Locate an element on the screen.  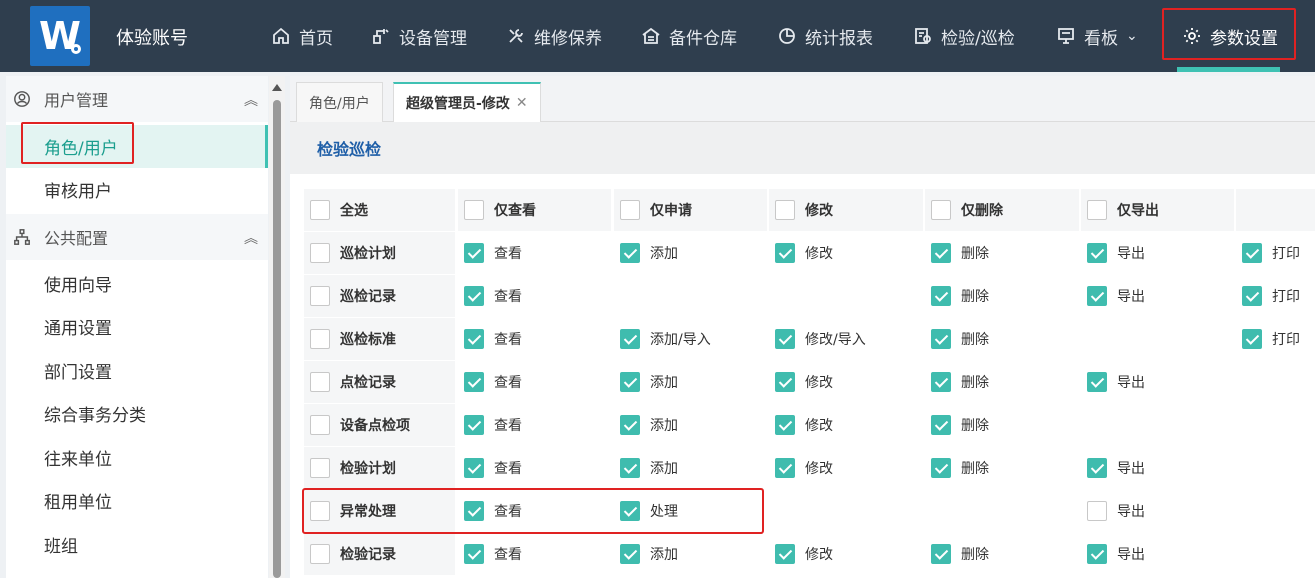
nav-label: 设备管理 is located at coordinates (433, 38).